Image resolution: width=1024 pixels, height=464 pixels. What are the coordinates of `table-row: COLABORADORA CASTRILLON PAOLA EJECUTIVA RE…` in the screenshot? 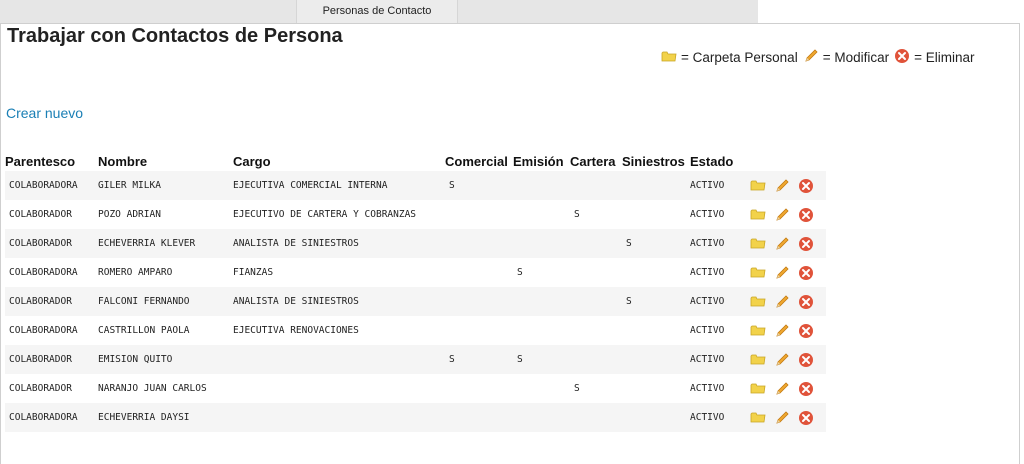 It's located at (415, 330).